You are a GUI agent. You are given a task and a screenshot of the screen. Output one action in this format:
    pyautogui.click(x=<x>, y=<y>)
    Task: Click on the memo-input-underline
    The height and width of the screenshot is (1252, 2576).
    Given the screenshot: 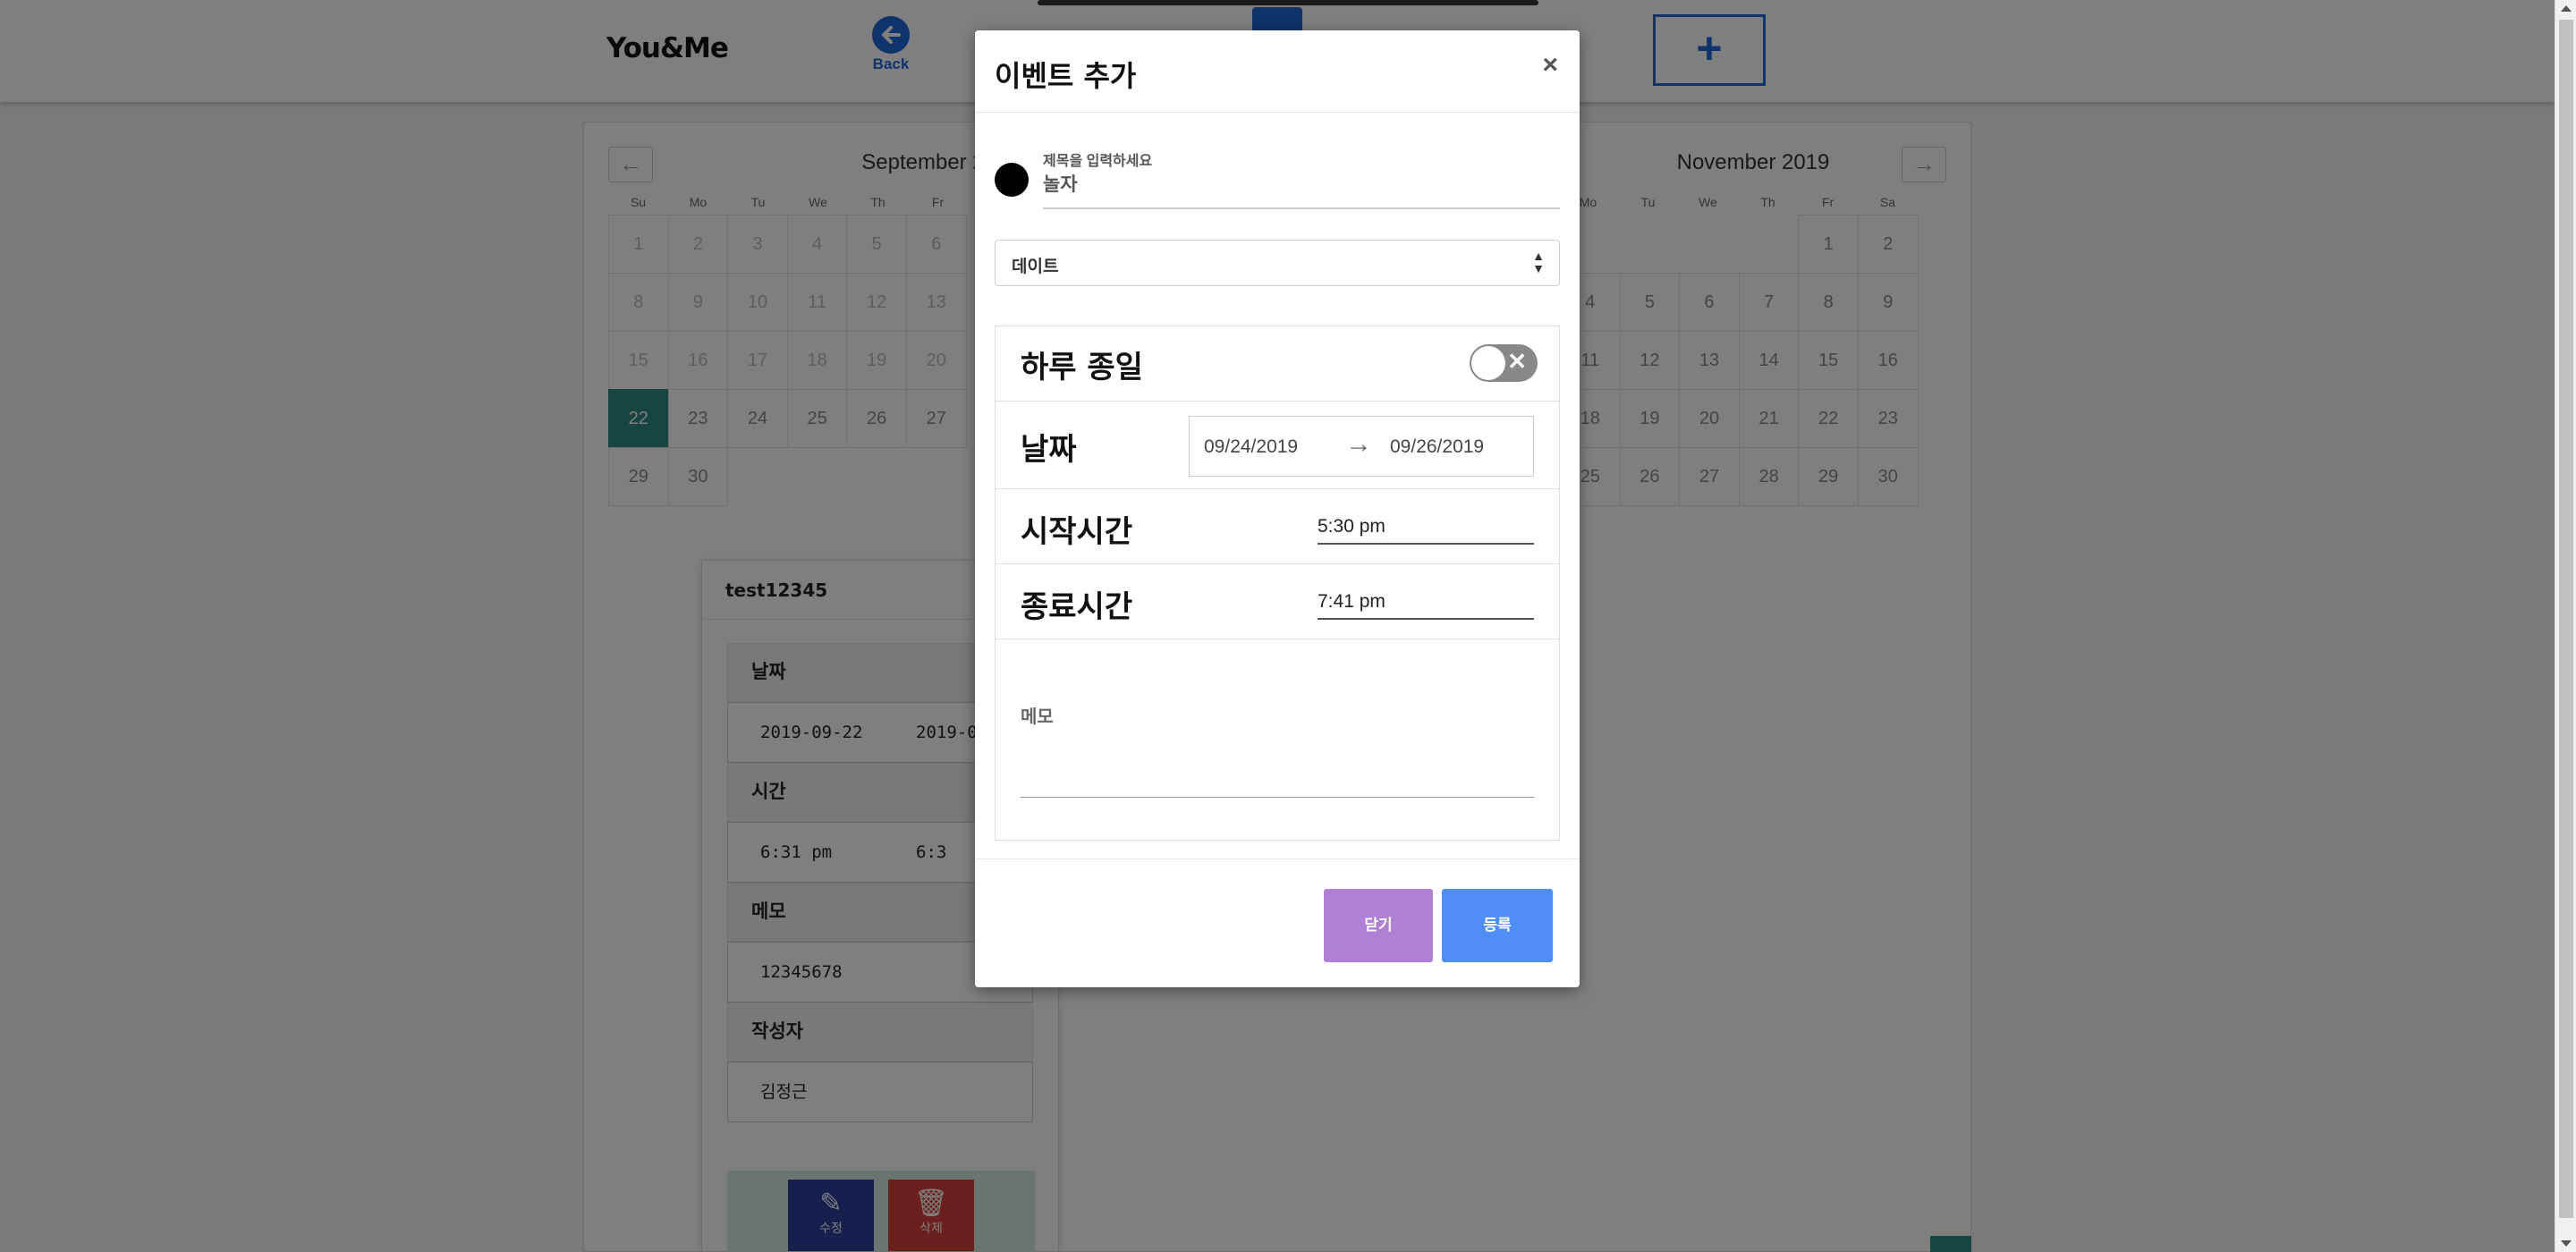 What is the action you would take?
    pyautogui.click(x=1277, y=797)
    